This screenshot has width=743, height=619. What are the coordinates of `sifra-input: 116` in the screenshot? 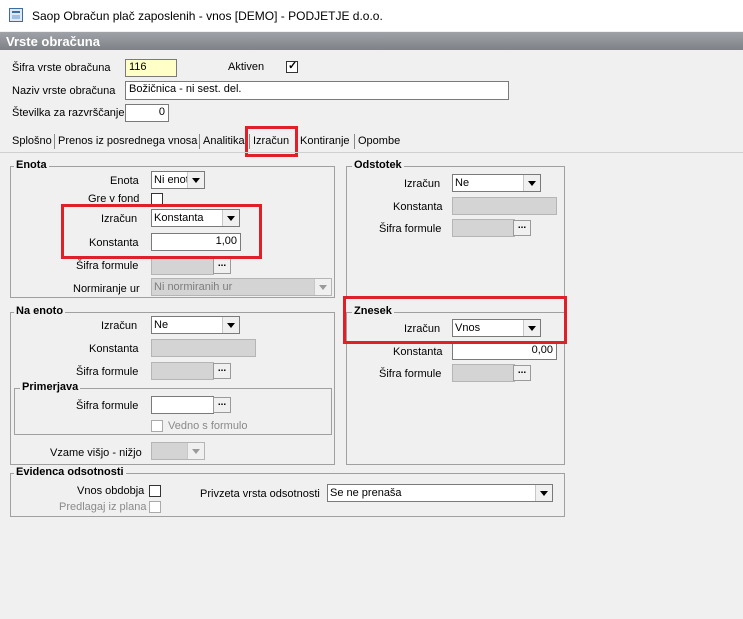 It's located at (151, 68).